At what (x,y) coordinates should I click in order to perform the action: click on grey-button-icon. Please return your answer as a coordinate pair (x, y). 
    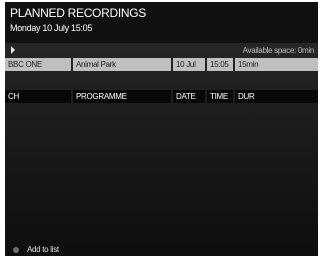
    Looking at the image, I should click on (16, 250).